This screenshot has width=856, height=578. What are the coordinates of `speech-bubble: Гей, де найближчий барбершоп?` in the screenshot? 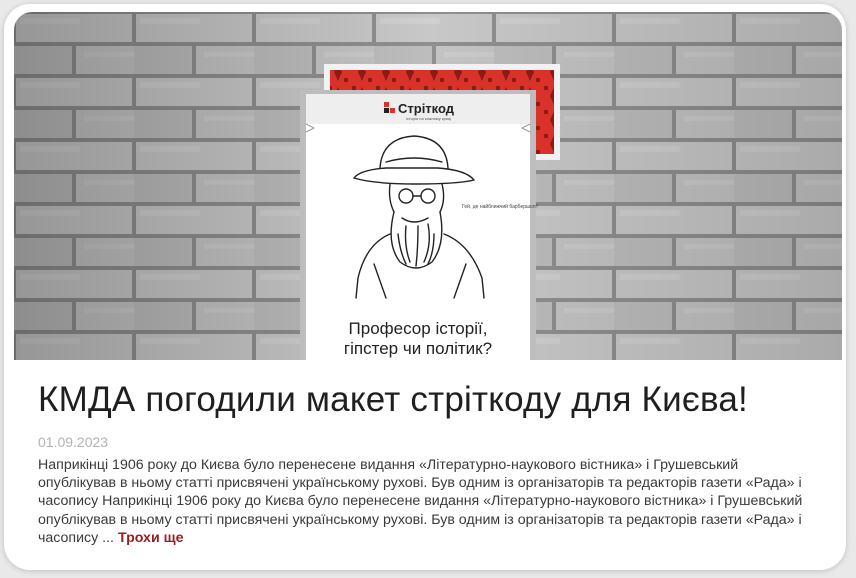 It's located at (500, 206).